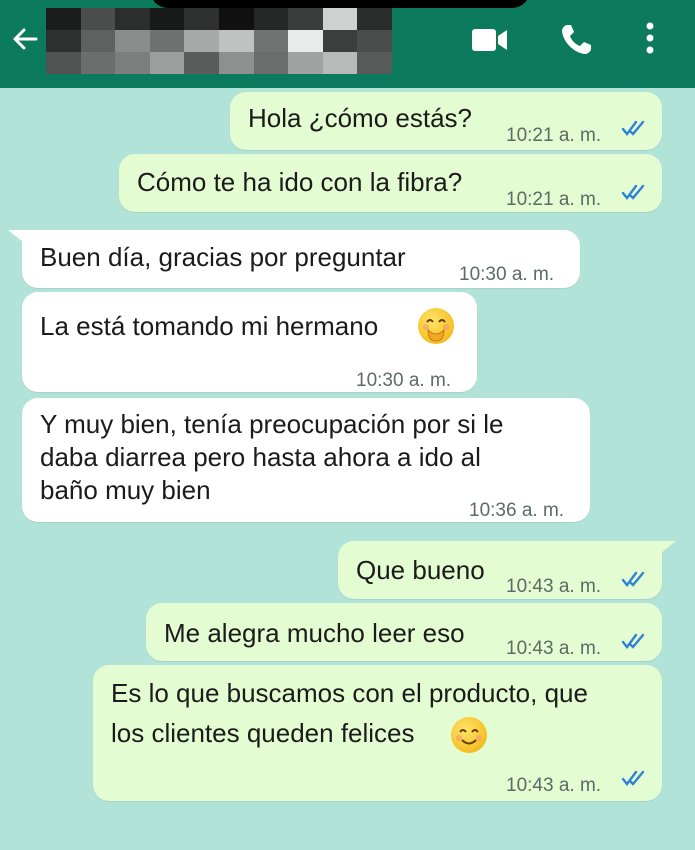 The image size is (695, 850). I want to click on message-bubble-outgoing: Me alegra mucho leer eso 10:43 a. m., so click(404, 632).